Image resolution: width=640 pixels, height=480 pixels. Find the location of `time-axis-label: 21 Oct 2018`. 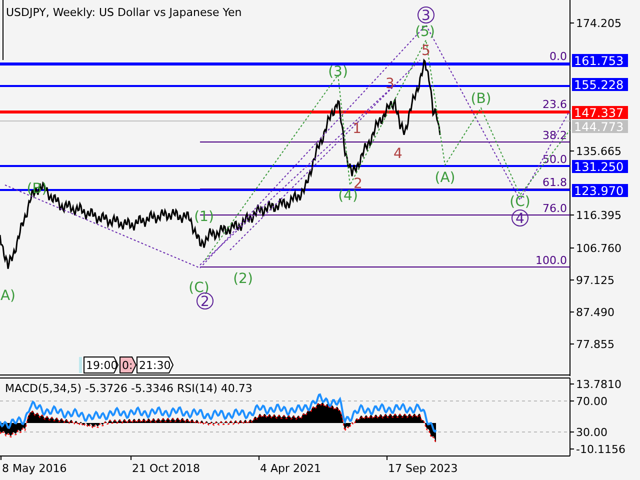

time-axis-label: 21 Oct 2018 is located at coordinates (165, 465).